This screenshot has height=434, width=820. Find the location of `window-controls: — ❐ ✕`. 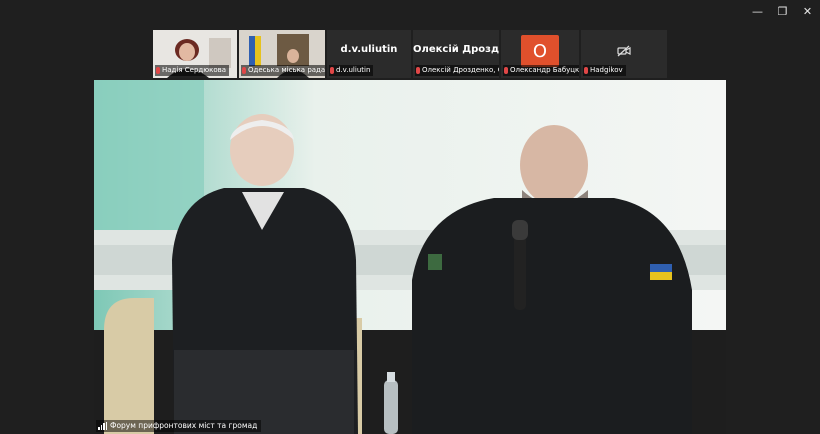

window-controls: — ❐ ✕ is located at coordinates (782, 11).